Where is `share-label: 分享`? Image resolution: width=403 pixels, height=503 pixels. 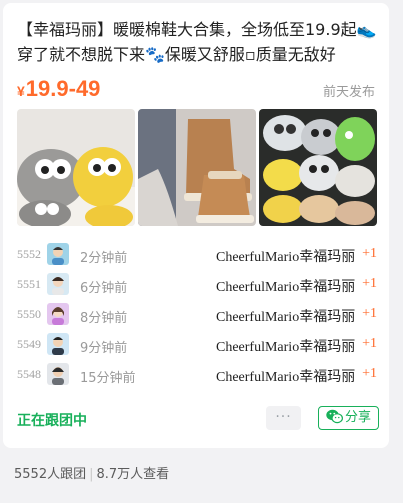 share-label: 分享 is located at coordinates (357, 417).